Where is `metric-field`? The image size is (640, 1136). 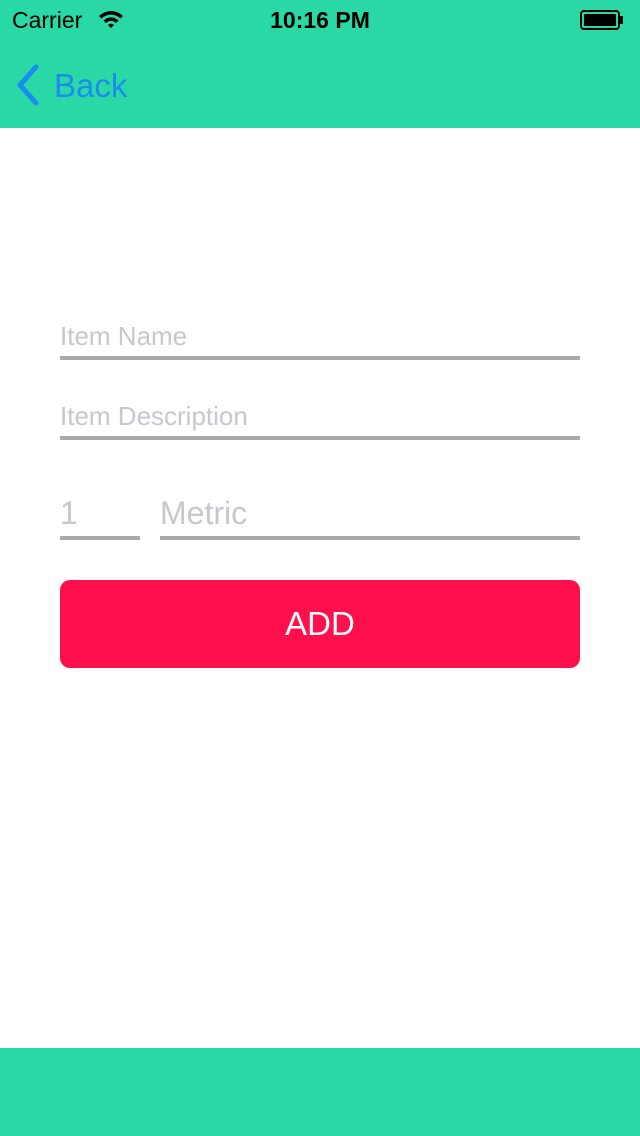
metric-field is located at coordinates (370, 517).